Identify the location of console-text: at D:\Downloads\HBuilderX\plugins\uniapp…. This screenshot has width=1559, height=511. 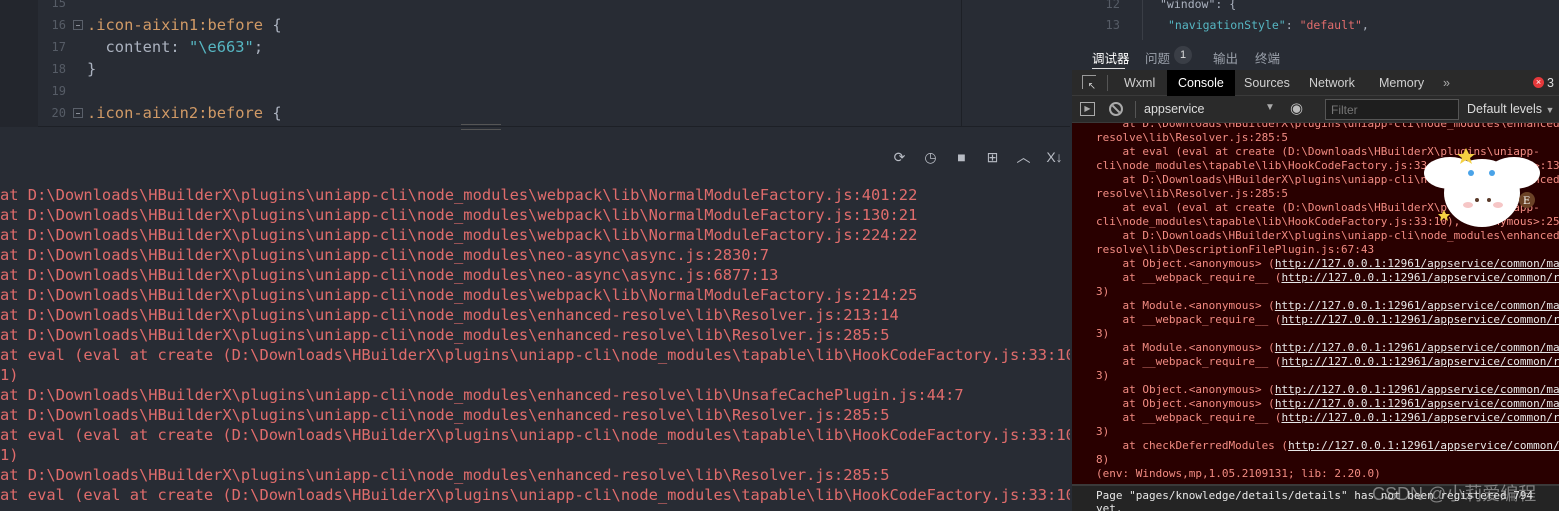
(1327, 235).